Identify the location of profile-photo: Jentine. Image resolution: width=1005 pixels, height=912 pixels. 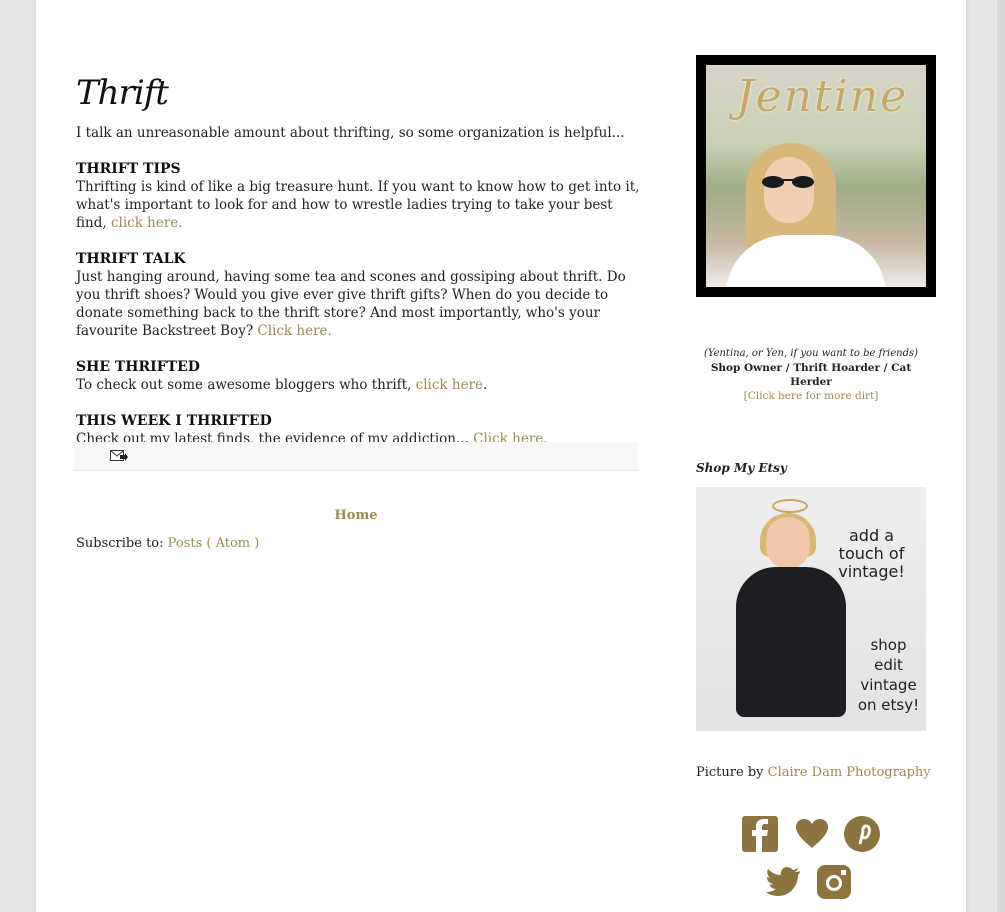
(816, 176).